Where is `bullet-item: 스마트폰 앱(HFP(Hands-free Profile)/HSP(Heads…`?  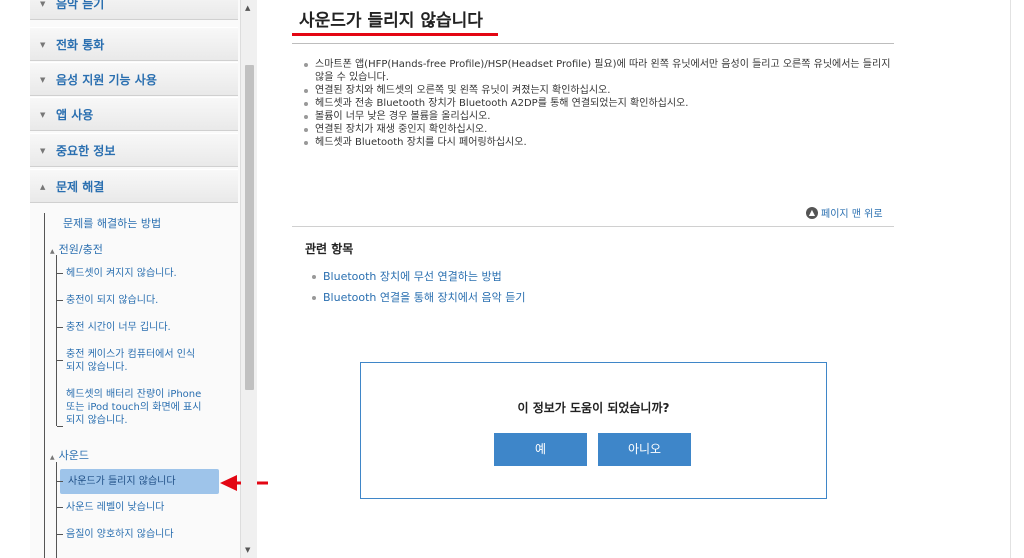 bullet-item: 스마트폰 앱(HFP(Hands-free Profile)/HSP(Heads… is located at coordinates (599, 71).